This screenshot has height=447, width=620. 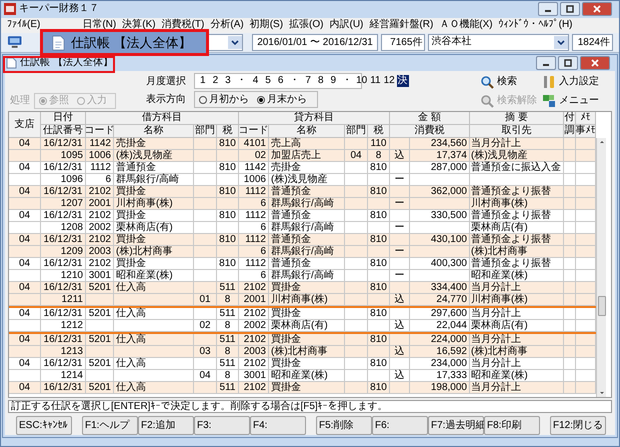 I want to click on menu-item: ﾌｧｲﾙ(E), so click(x=23, y=24).